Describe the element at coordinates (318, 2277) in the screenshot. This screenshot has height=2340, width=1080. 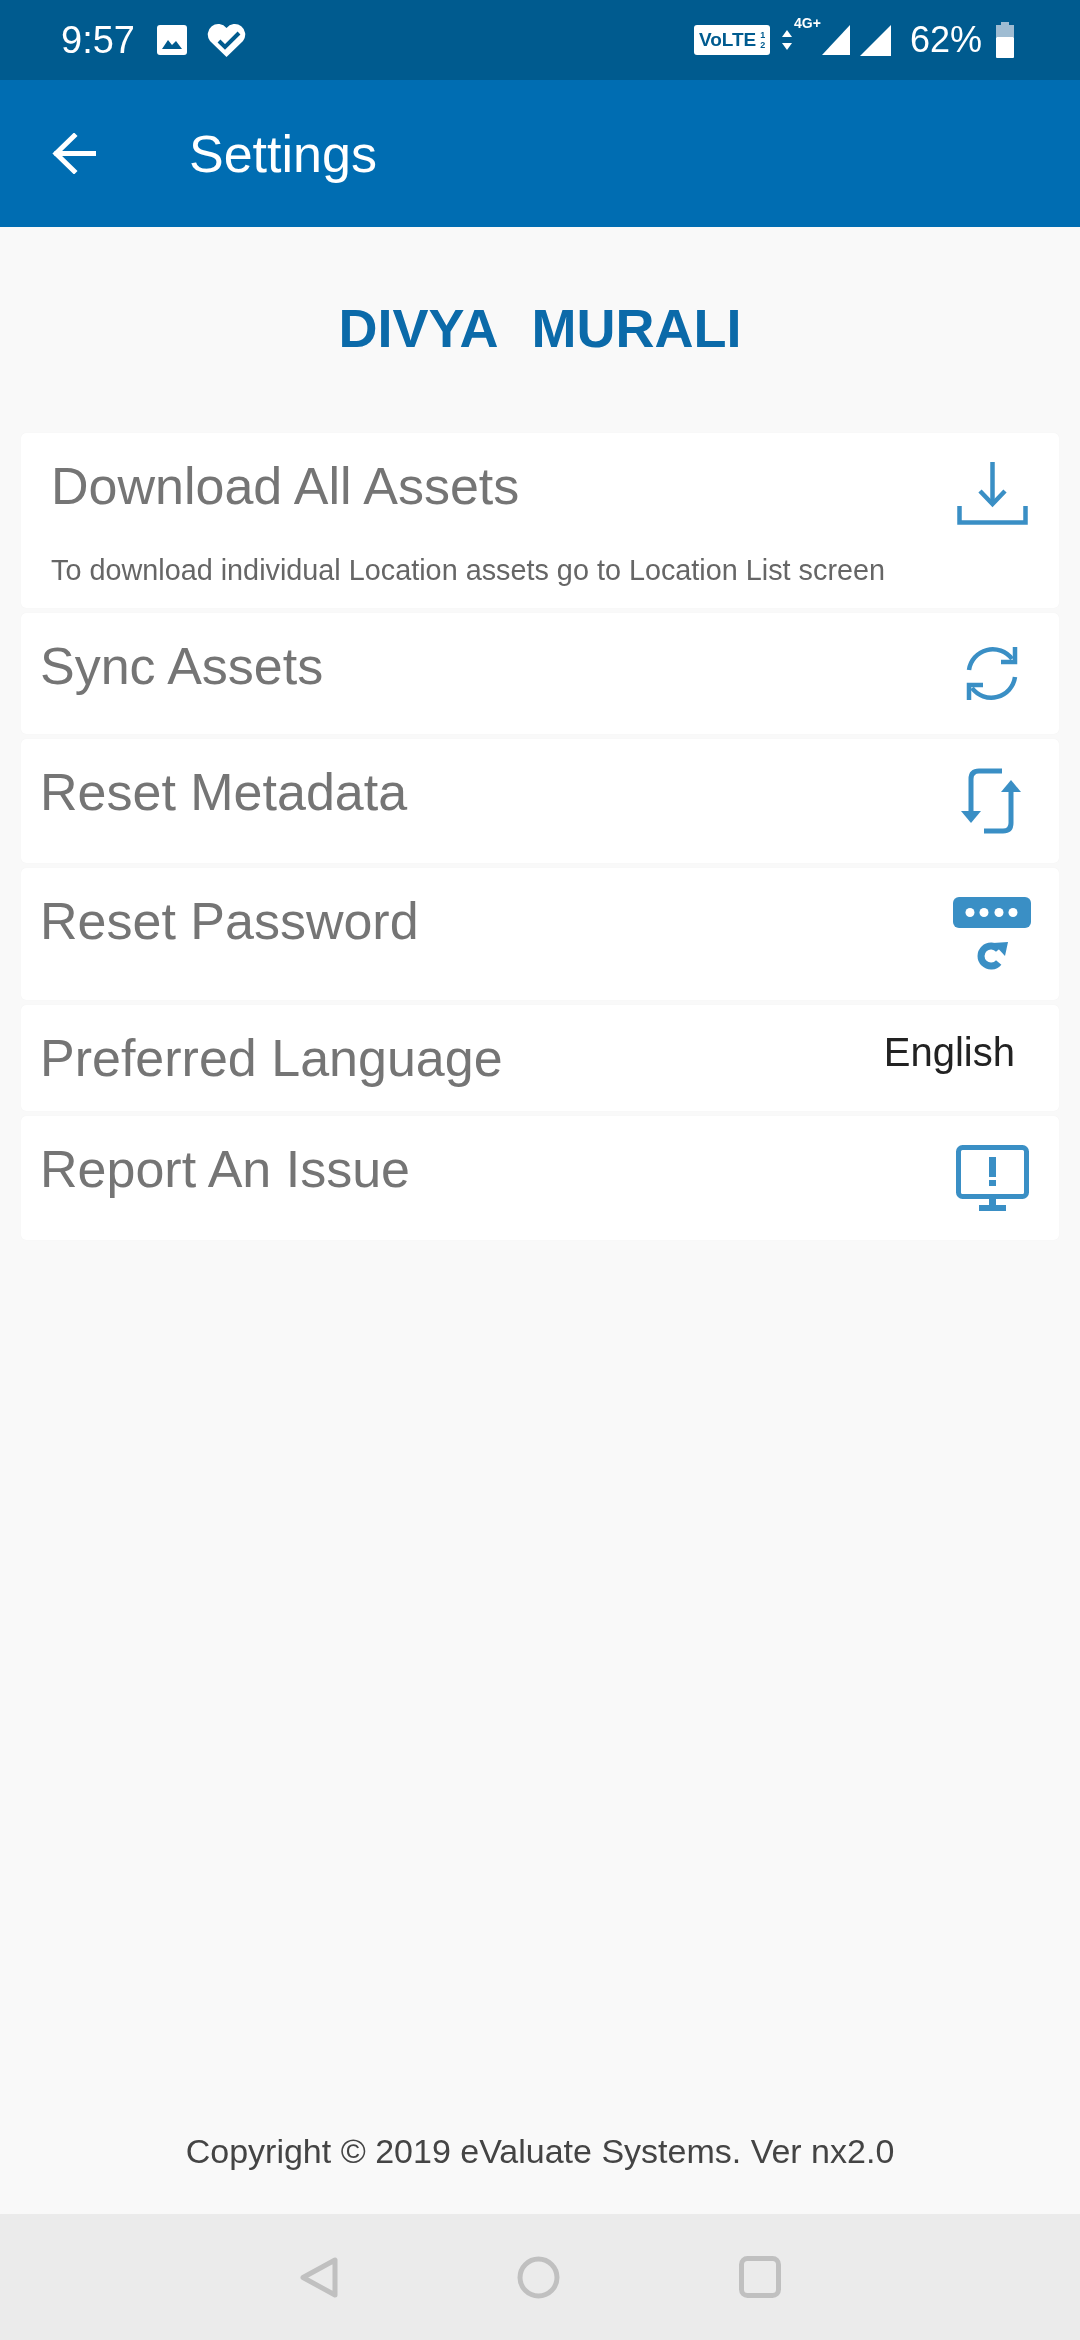
I see `back-icon` at that location.